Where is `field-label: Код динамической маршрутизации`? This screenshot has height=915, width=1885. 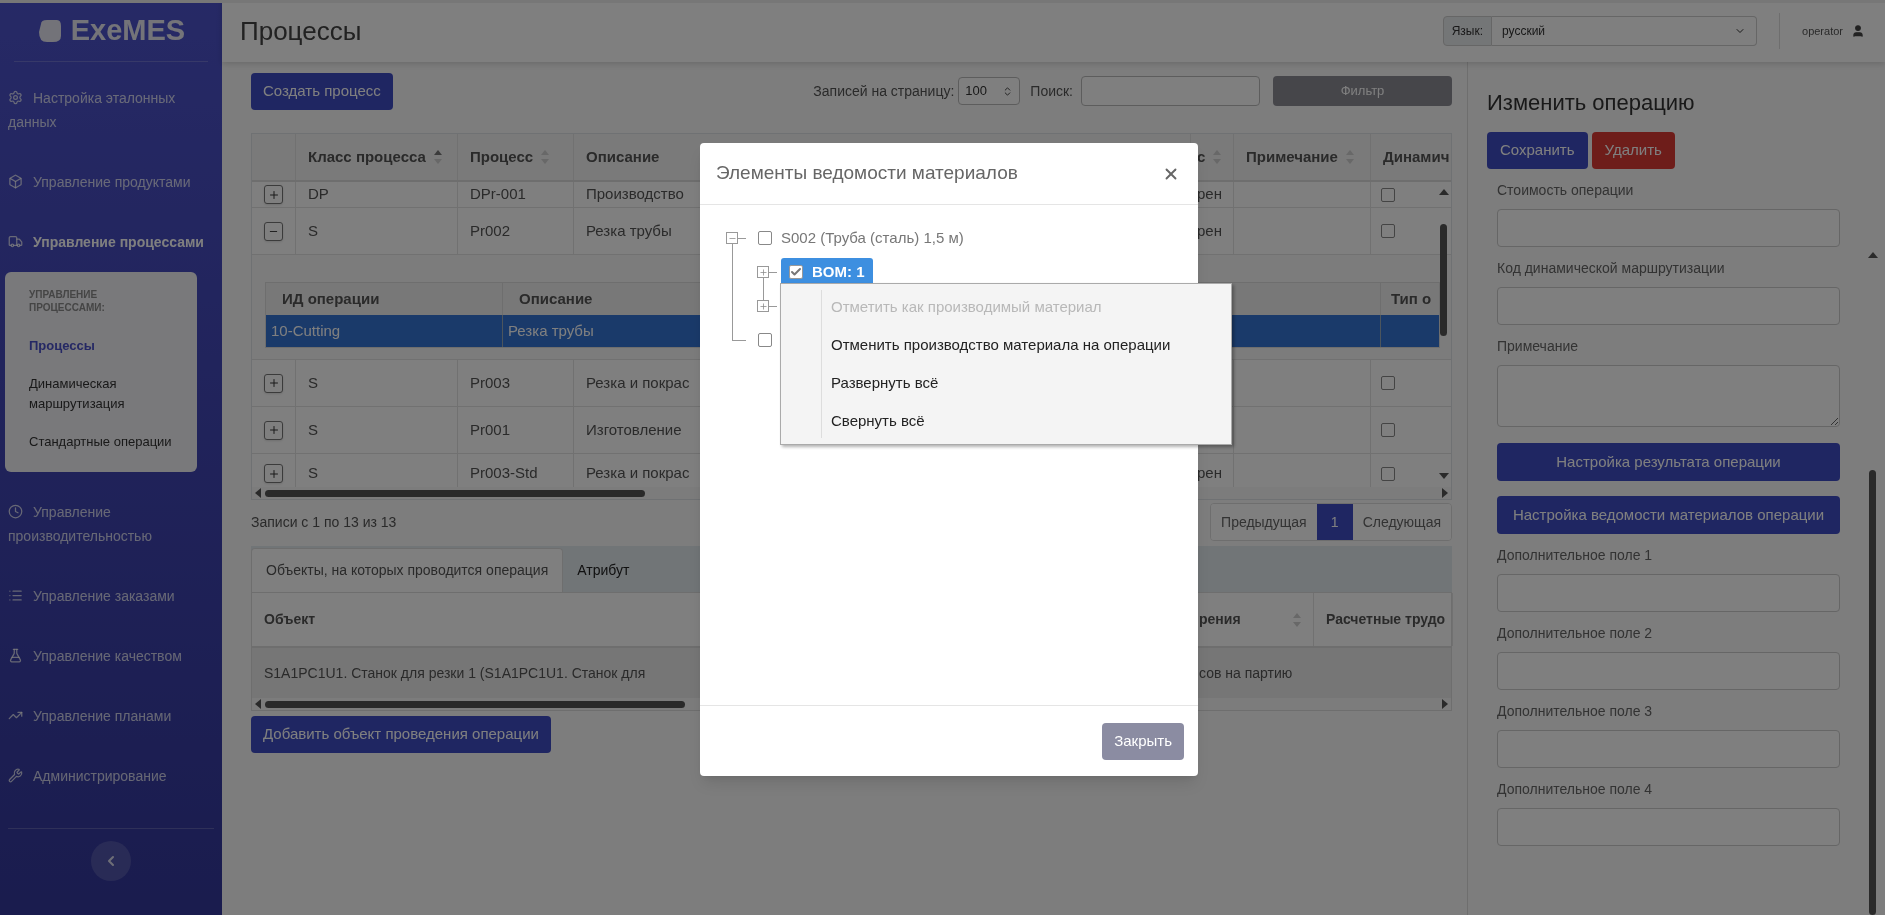
field-label: Код динамической маршрутизации is located at coordinates (1611, 268).